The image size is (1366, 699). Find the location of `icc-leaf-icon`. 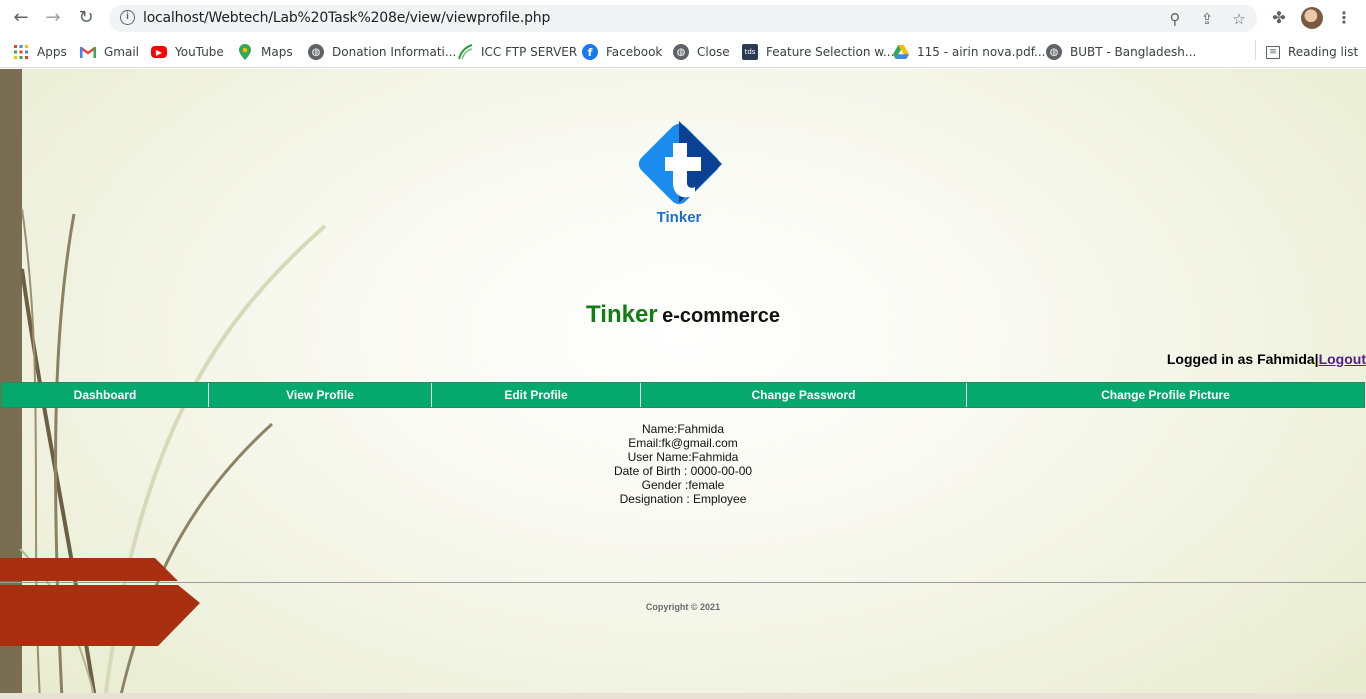

icc-leaf-icon is located at coordinates (465, 52).